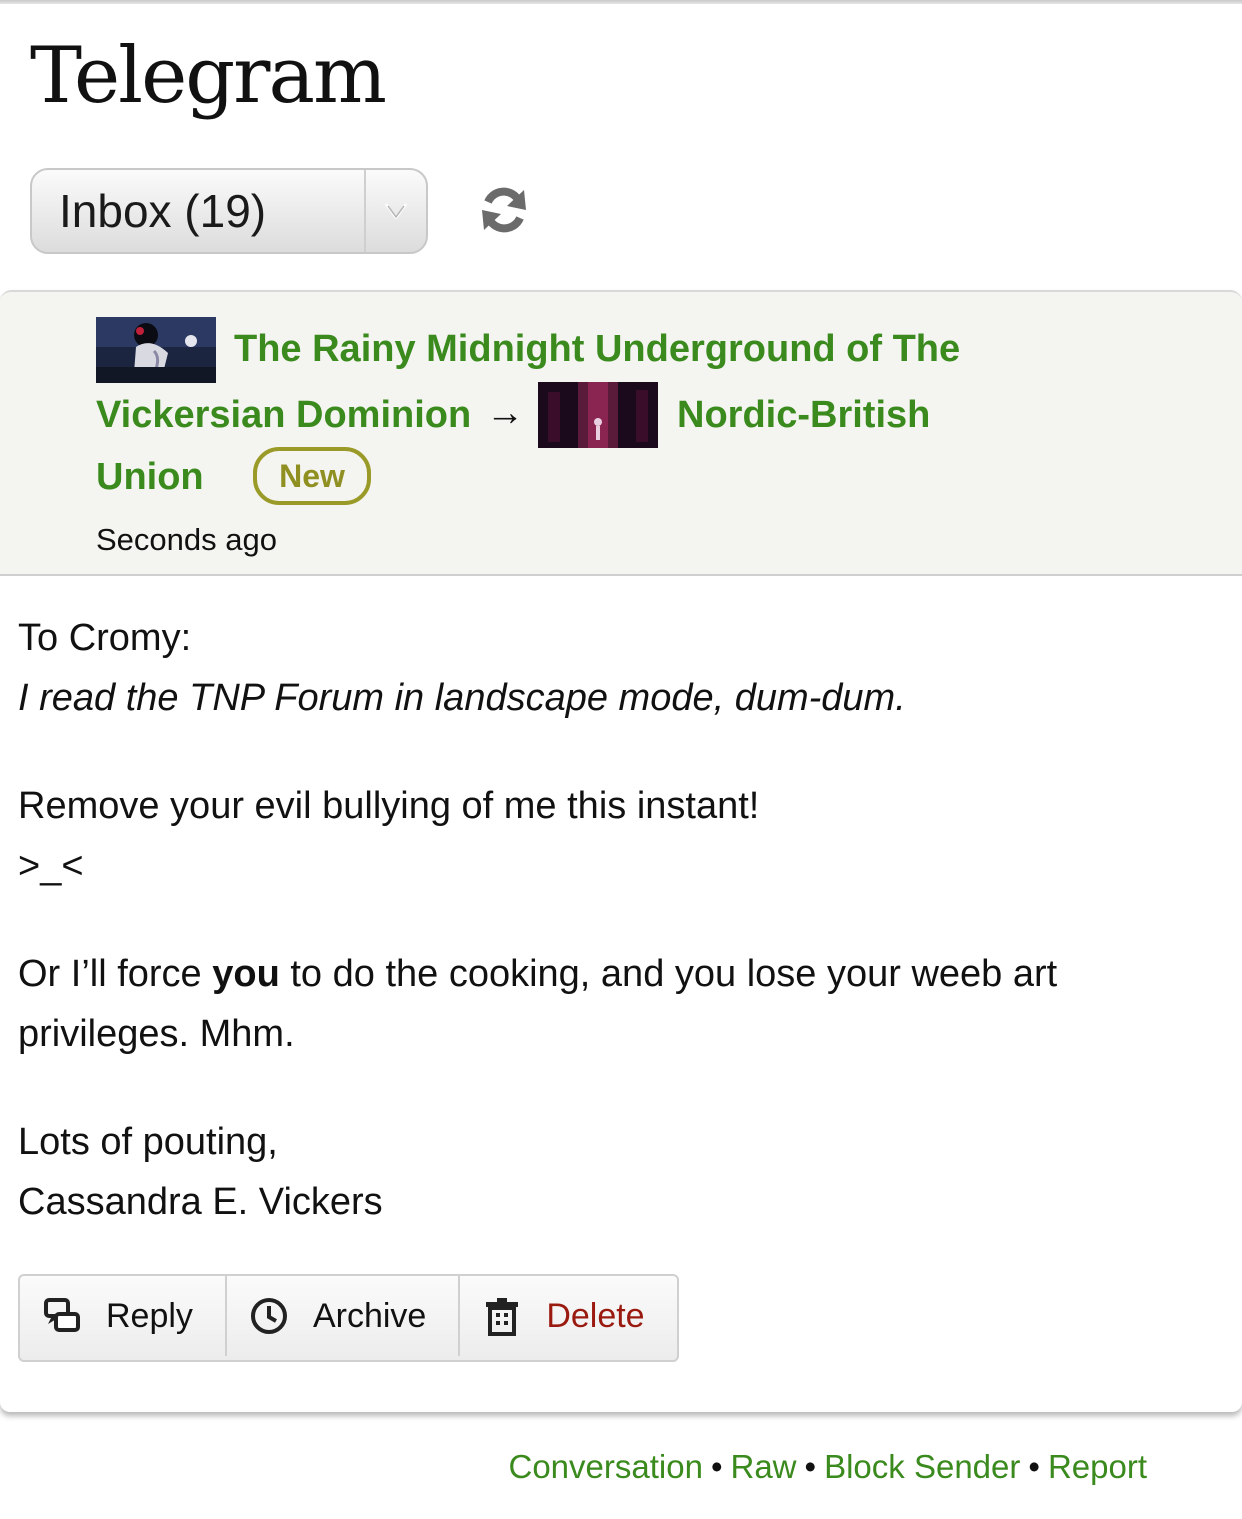  What do you see at coordinates (148, 1142) in the screenshot?
I see `signoff: Lots of pouting,` at bounding box center [148, 1142].